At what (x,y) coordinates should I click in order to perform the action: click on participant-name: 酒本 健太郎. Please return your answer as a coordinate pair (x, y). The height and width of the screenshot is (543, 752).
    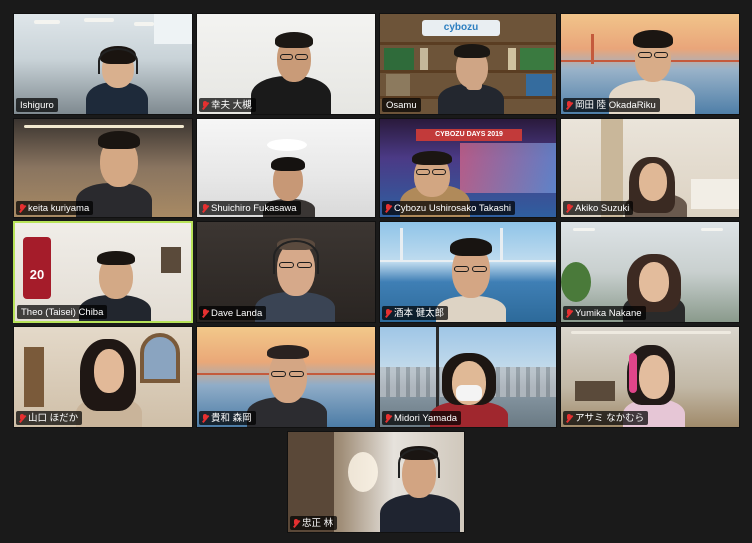
    Looking at the image, I should click on (419, 313).